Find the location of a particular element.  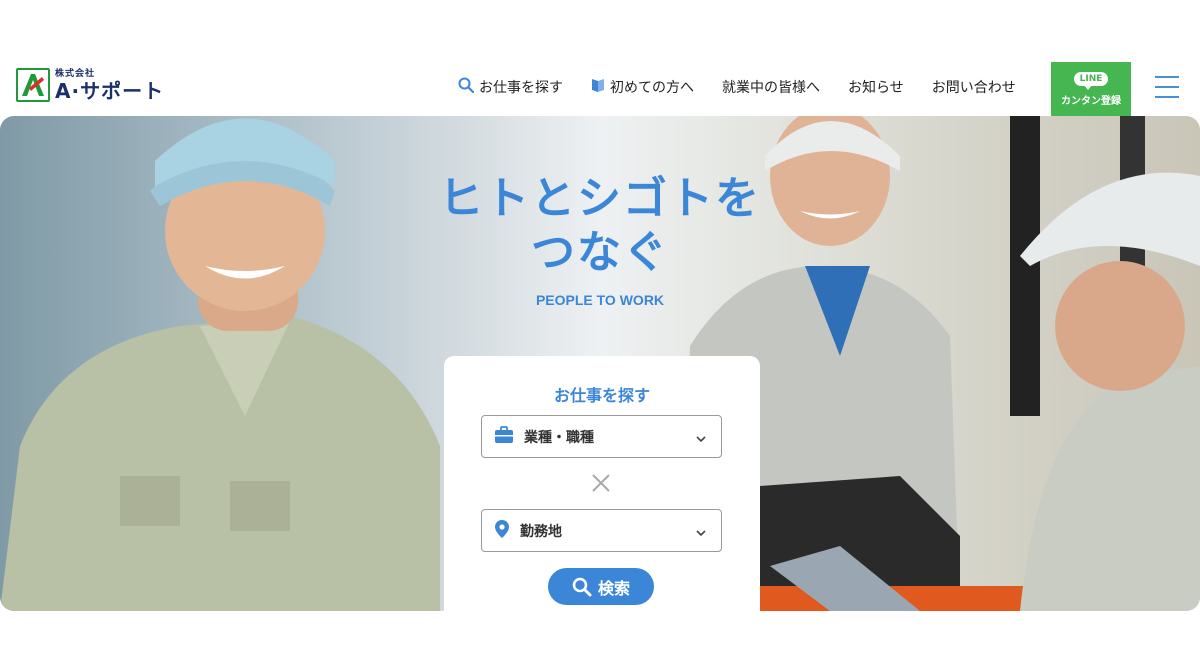

line-register-button: LINE カンタン登録 is located at coordinates (1091, 89).